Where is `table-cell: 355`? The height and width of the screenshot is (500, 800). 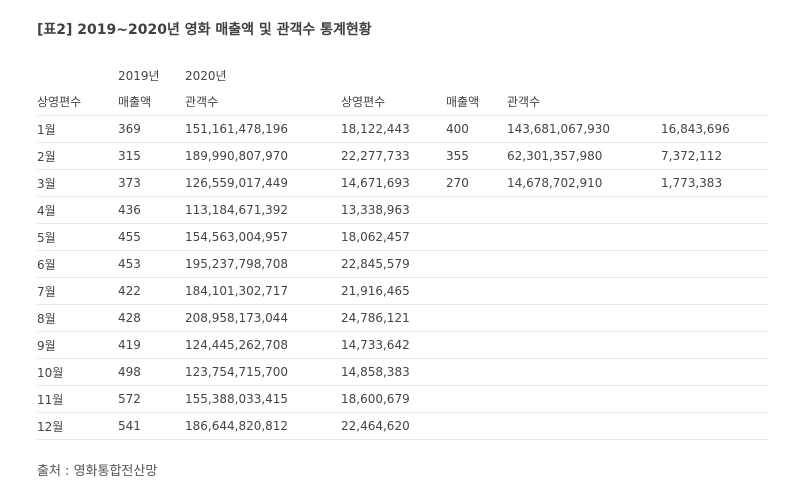 table-cell: 355 is located at coordinates (476, 156).